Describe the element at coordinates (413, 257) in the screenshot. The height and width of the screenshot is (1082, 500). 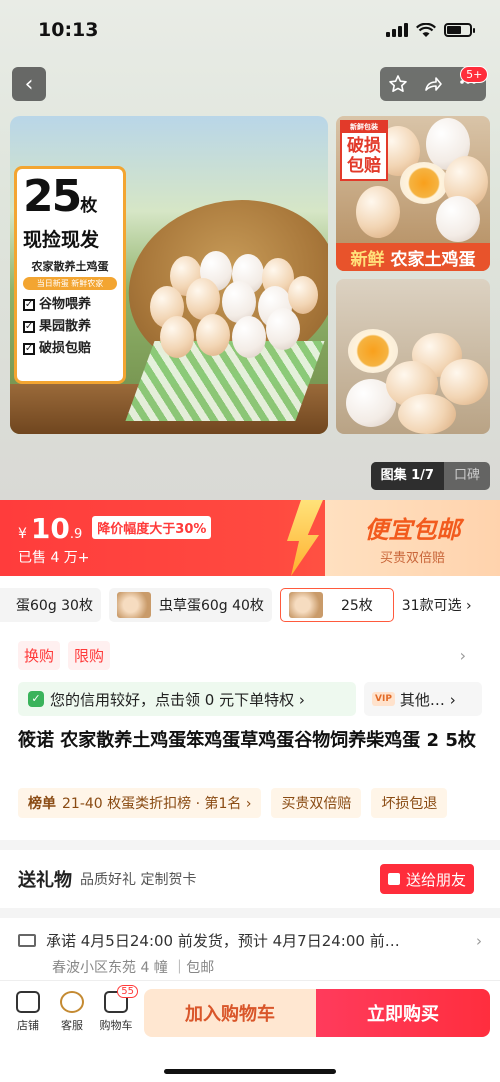
I see `fresh-eggs-banner: 新鲜 农家土鸡蛋` at that location.